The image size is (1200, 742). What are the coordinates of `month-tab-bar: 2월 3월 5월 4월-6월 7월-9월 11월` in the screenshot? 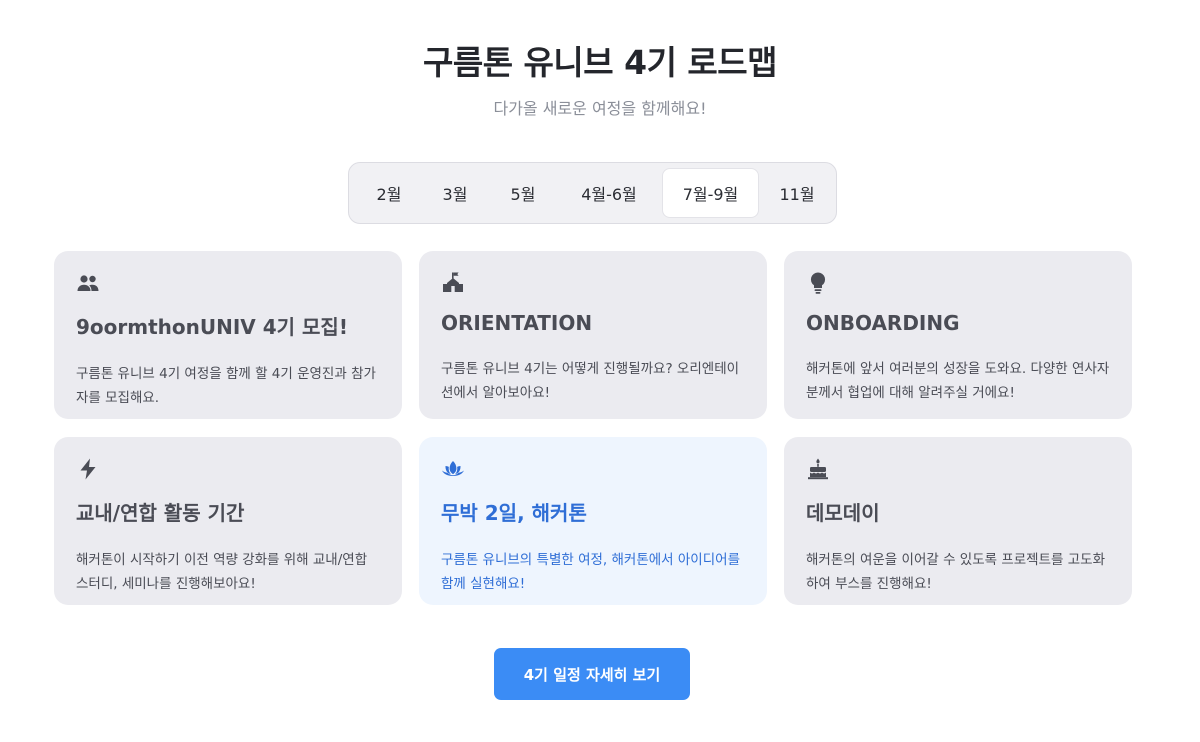 It's located at (592, 193).